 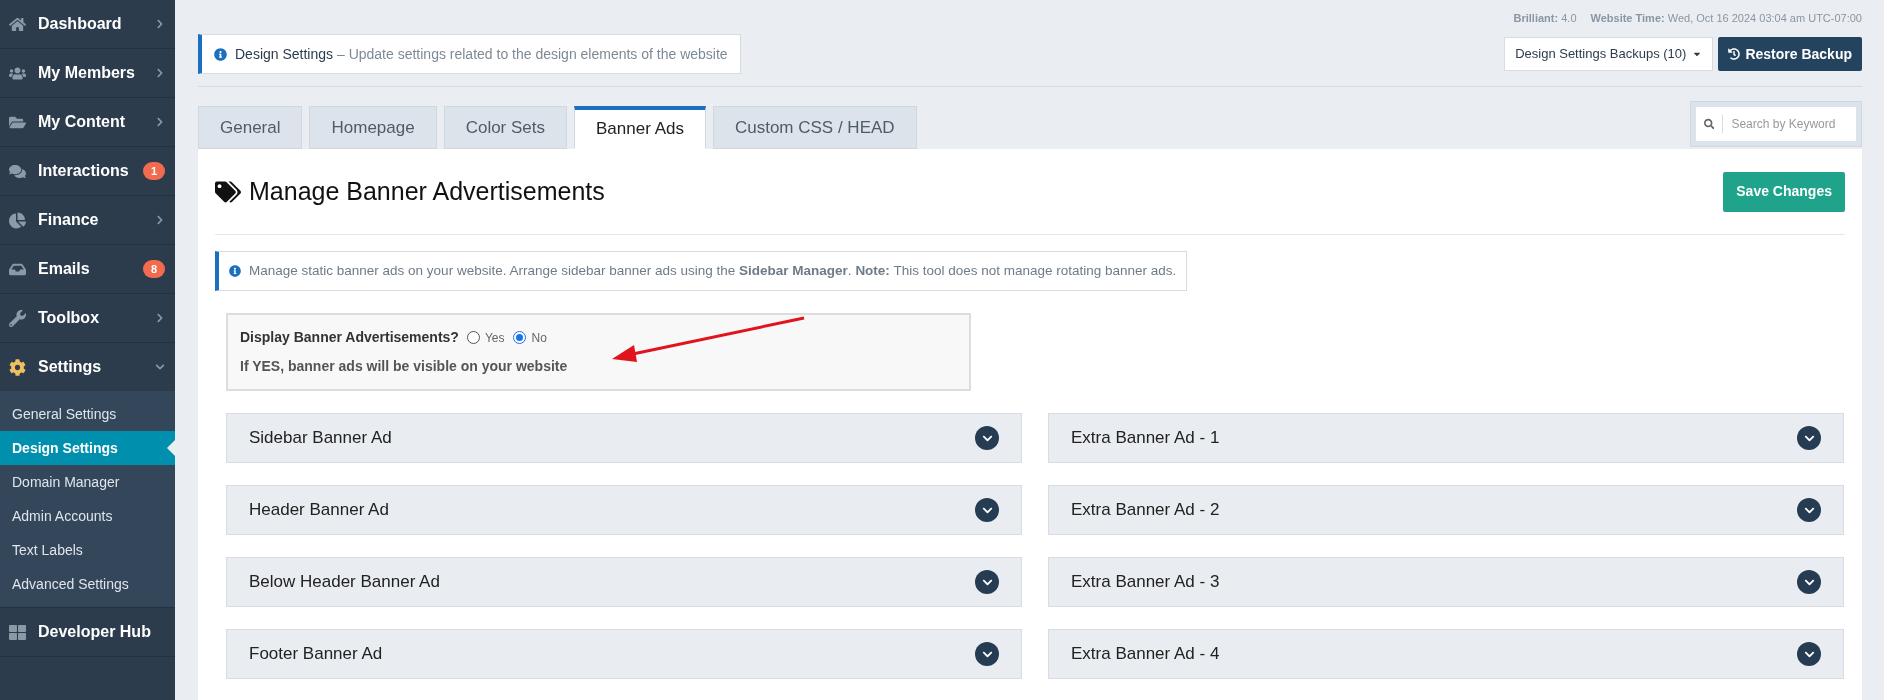 I want to click on sidebar-item: Toolbox, so click(x=87, y=318).